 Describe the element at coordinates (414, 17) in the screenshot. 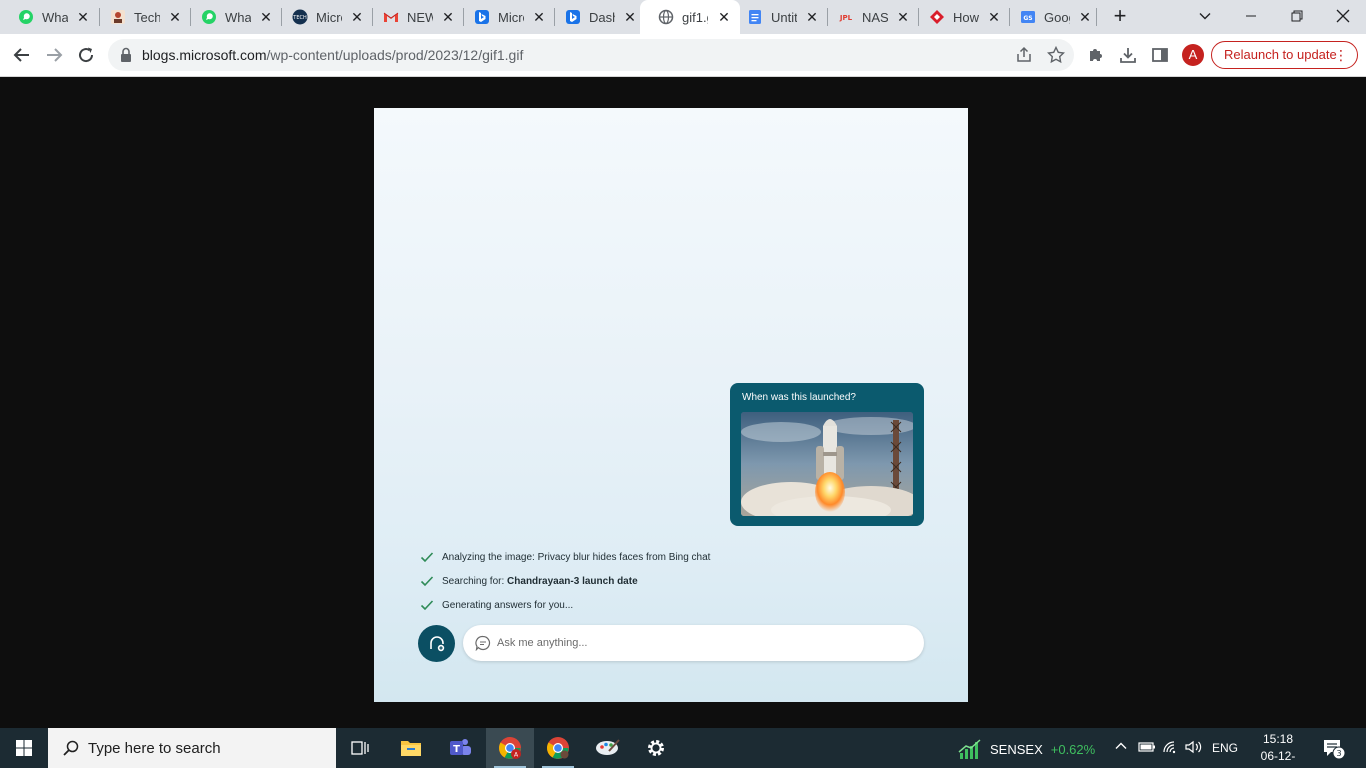

I see `tab-gmail: NEW ✕` at that location.